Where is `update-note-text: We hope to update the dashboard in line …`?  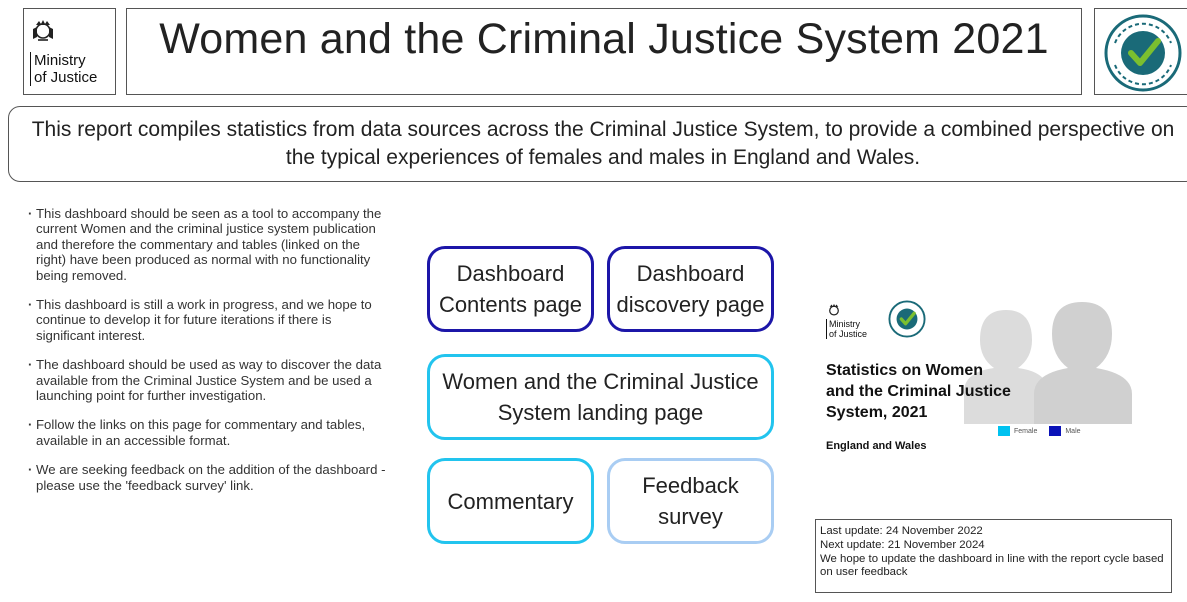
update-note-text: We hope to update the dashboard in line … is located at coordinates (992, 565).